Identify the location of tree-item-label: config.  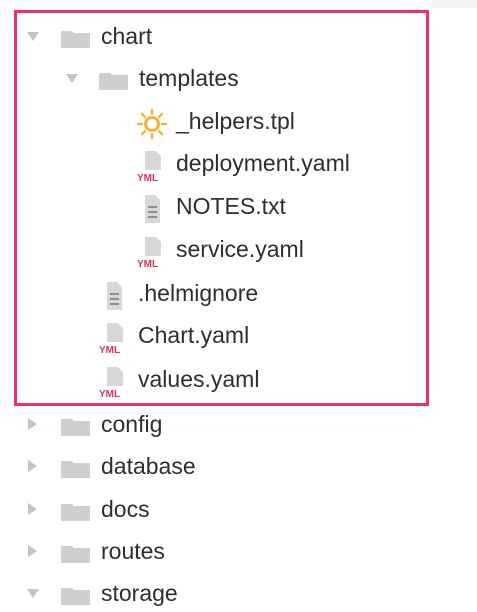
(132, 424).